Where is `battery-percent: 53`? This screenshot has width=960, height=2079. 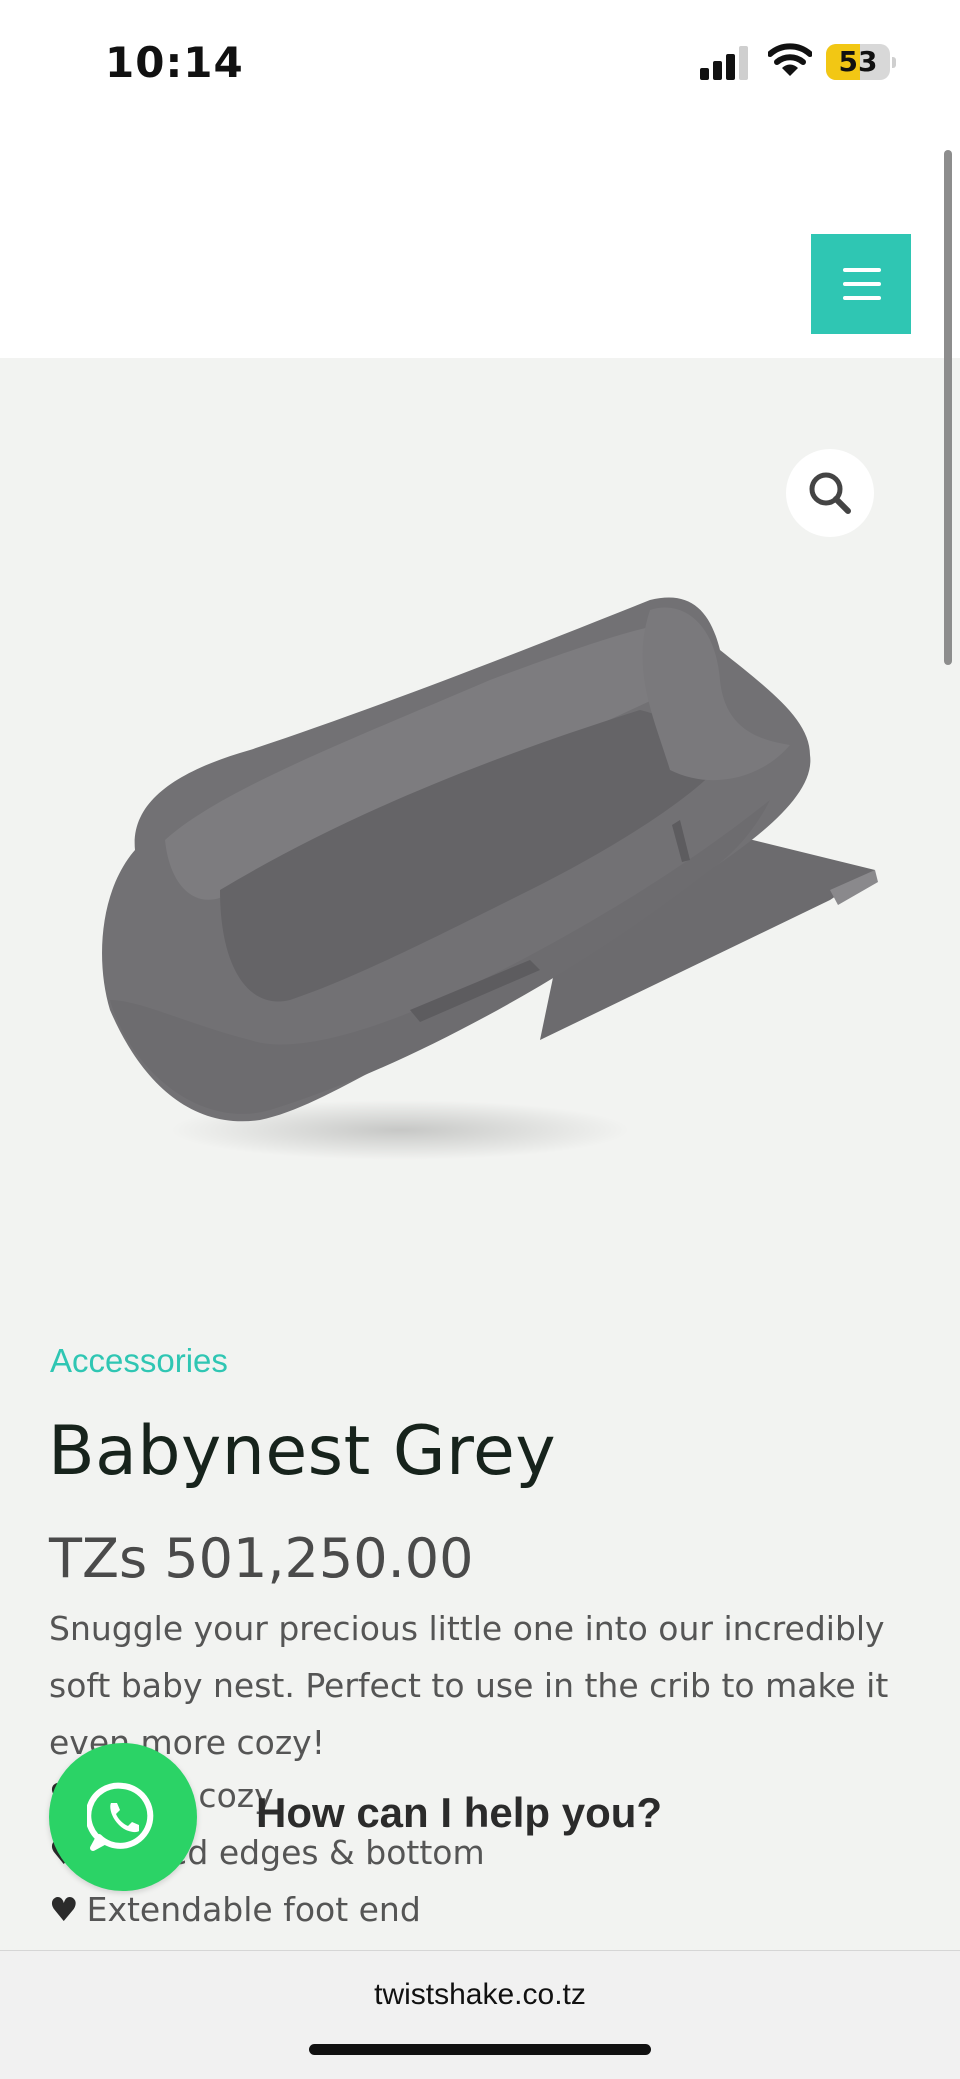 battery-percent: 53 is located at coordinates (858, 61).